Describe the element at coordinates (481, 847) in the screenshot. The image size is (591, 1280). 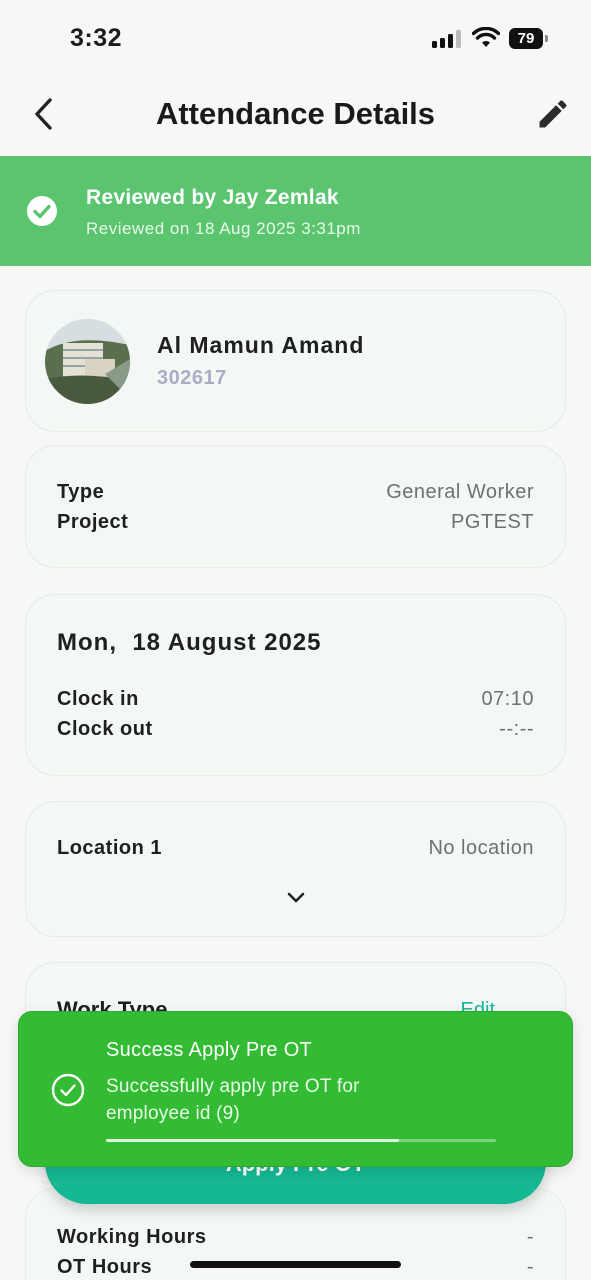
I see `location-value: No location` at that location.